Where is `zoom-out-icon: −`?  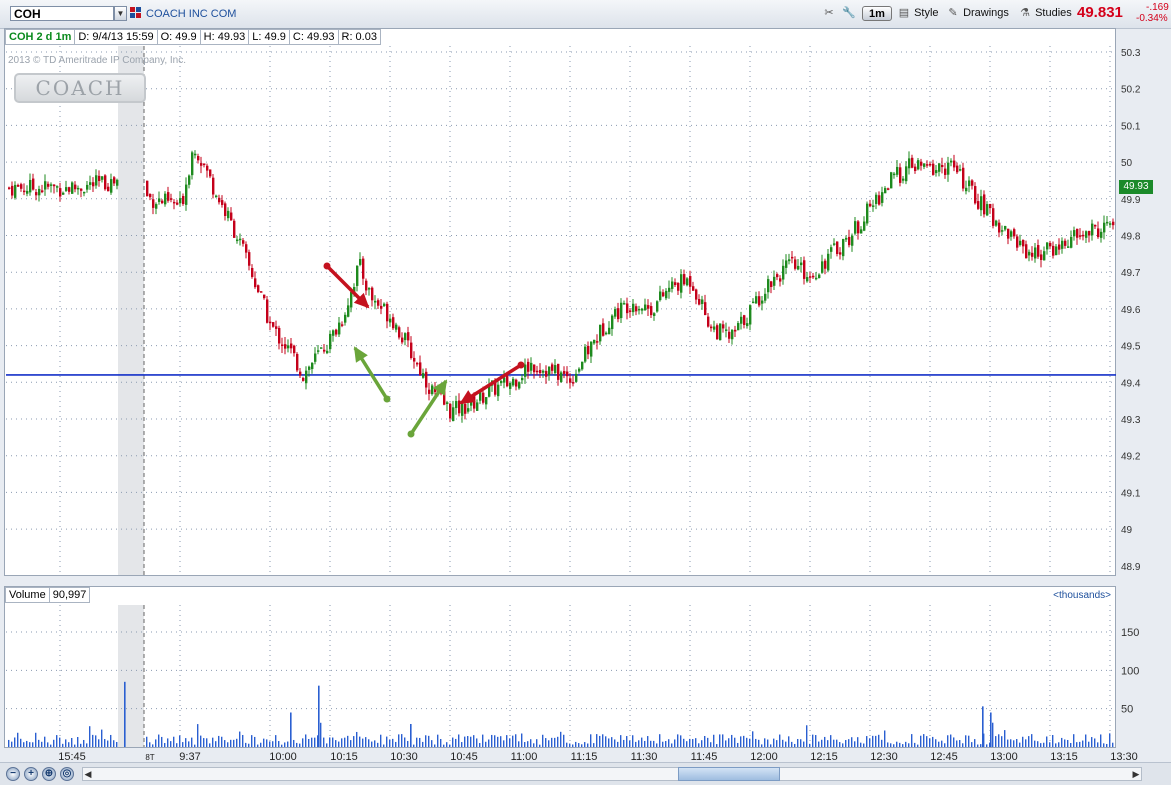
zoom-out-icon: − is located at coordinates (13, 774).